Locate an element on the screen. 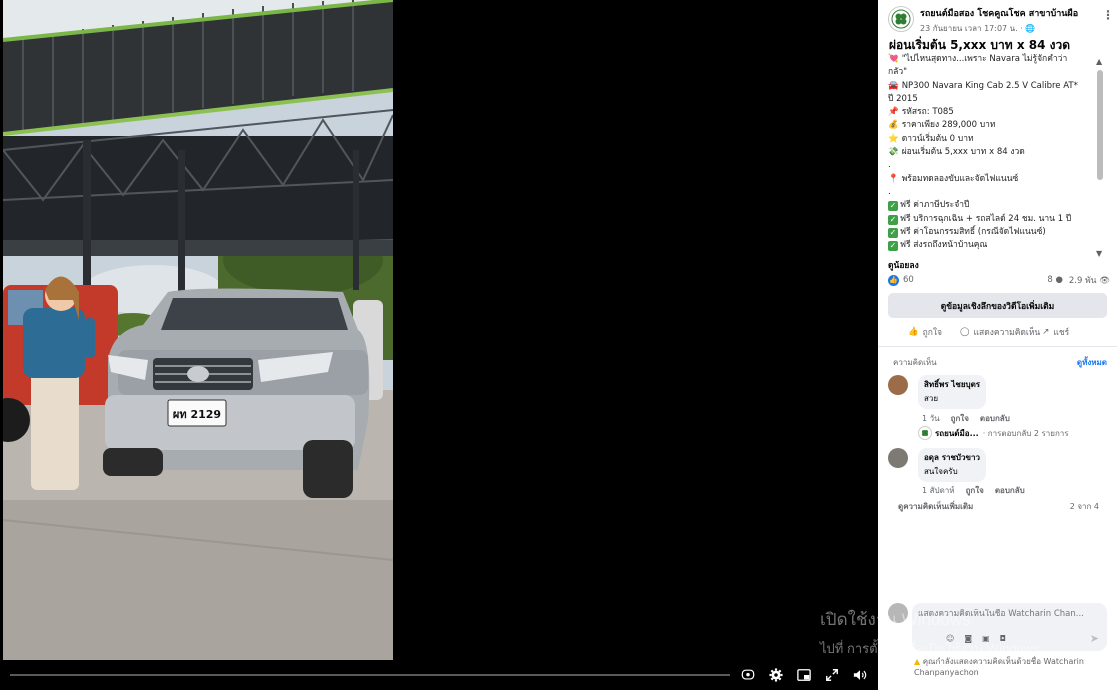 The height and width of the screenshot is (690, 1117). comment-pagination-count: 2 จาก 4 is located at coordinates (1084, 506).